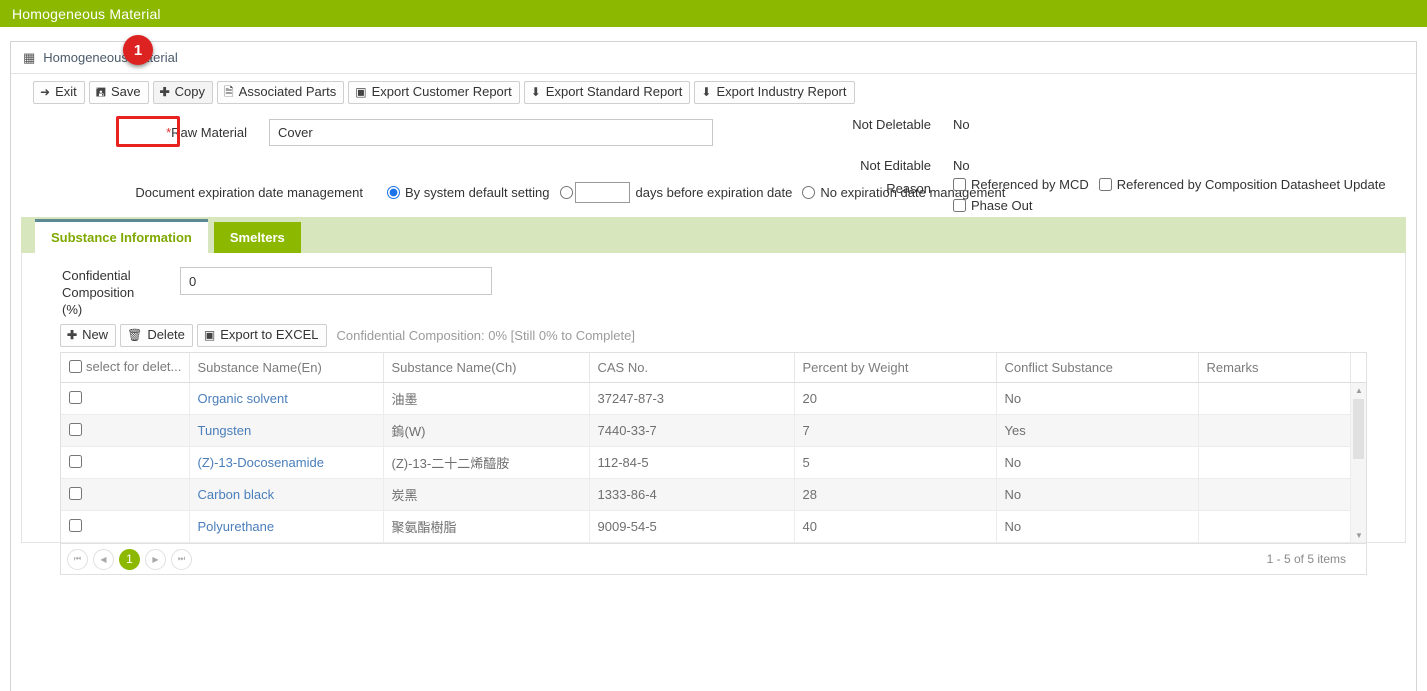 This screenshot has height=691, width=1427. Describe the element at coordinates (1097, 398) in the screenshot. I see `row-conflict-cell: No` at that location.